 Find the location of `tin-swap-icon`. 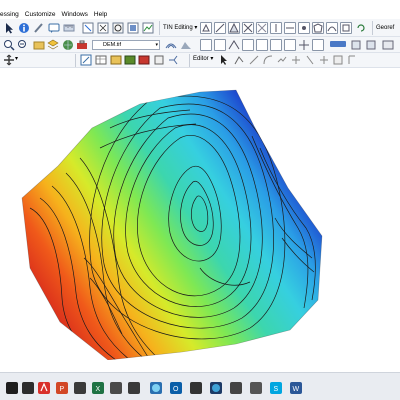

tin-swap-icon is located at coordinates (262, 28).